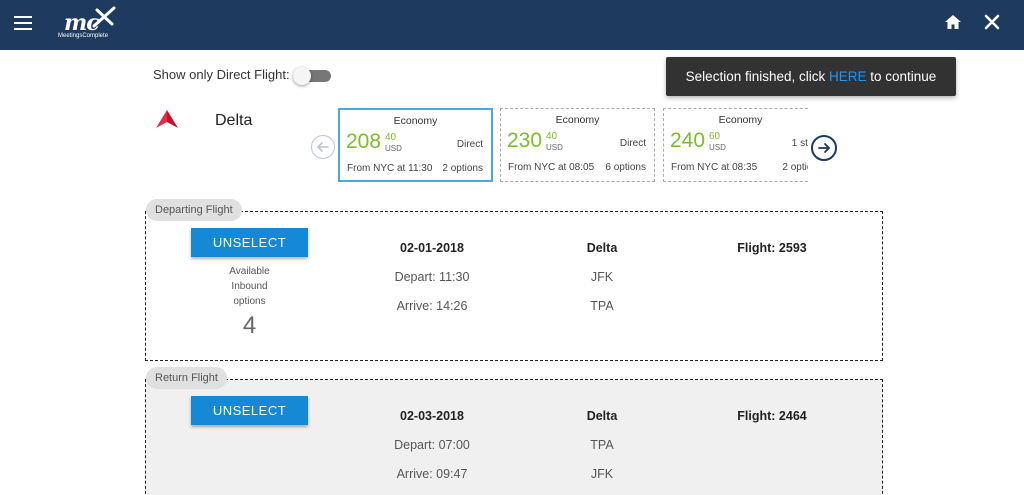 The height and width of the screenshot is (495, 1024). What do you see at coordinates (432, 306) in the screenshot?
I see `departing-arrive-time: Arrive: 14:26` at bounding box center [432, 306].